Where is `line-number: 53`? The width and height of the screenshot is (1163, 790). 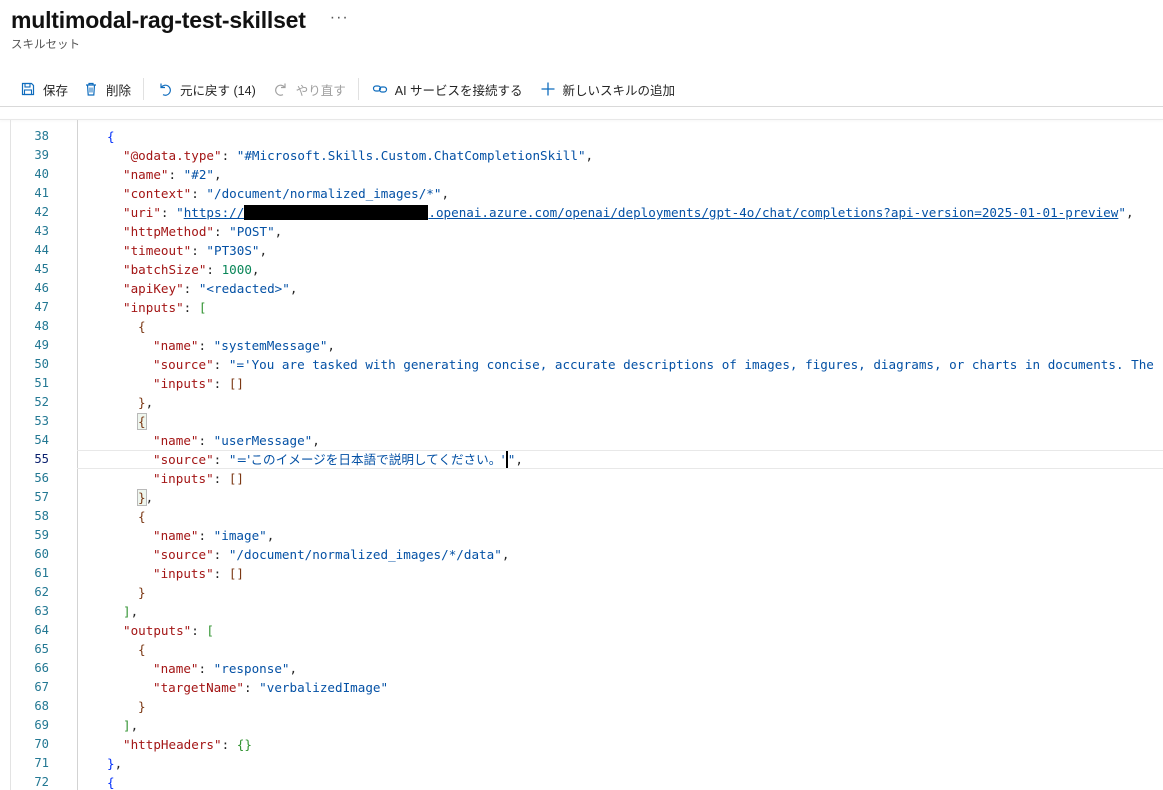 line-number: 53 is located at coordinates (41, 421).